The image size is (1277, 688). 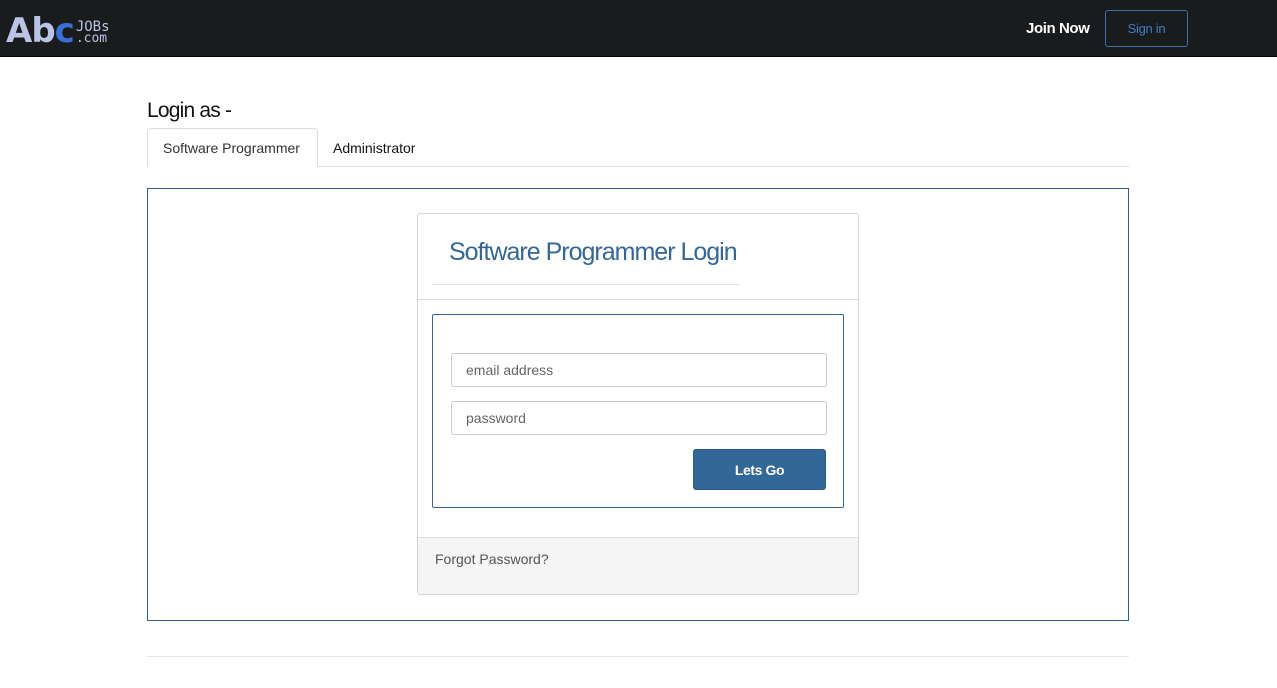 I want to click on login-role-tabs: Software Programmer Administrator, so click(x=638, y=147).